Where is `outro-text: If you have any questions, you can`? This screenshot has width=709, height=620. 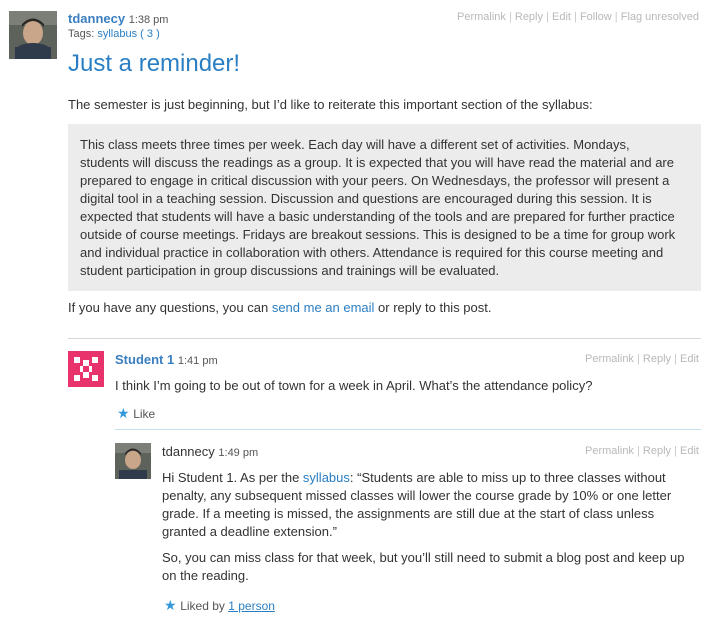 outro-text: If you have any questions, you can is located at coordinates (170, 307).